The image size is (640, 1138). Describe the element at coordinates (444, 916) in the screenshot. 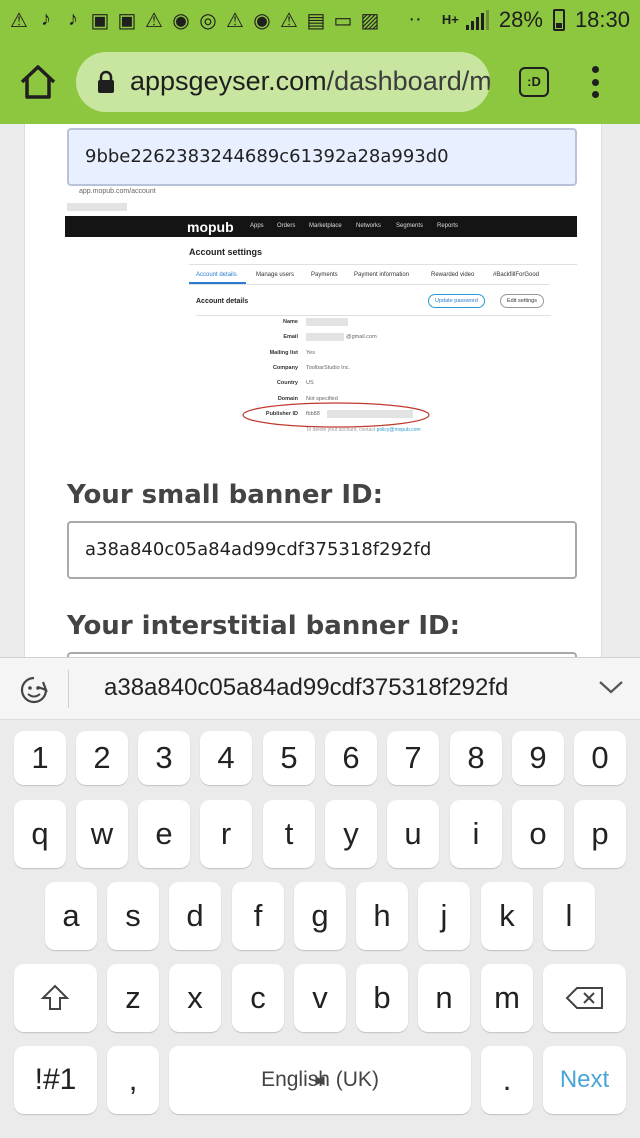

I see `key-j: j` at that location.